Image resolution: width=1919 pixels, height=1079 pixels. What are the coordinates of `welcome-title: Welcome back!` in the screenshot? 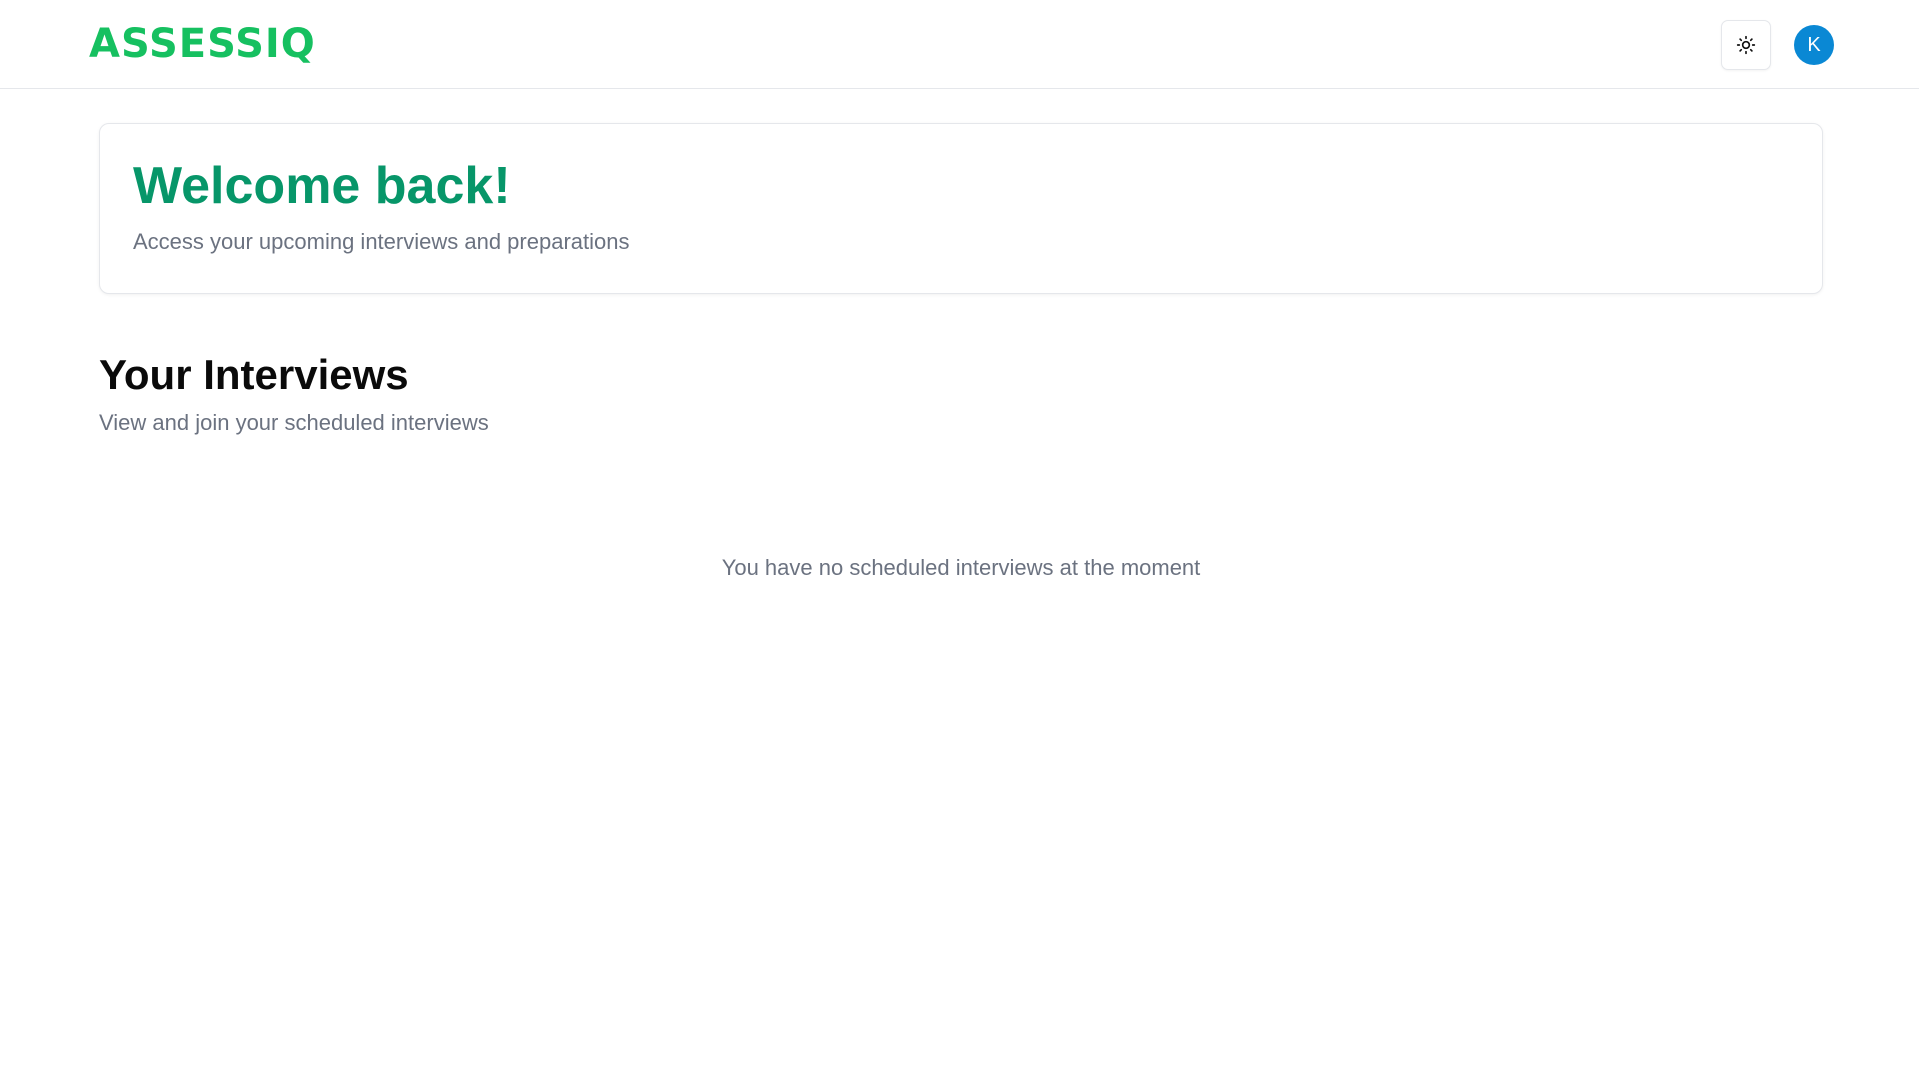 It's located at (322, 186).